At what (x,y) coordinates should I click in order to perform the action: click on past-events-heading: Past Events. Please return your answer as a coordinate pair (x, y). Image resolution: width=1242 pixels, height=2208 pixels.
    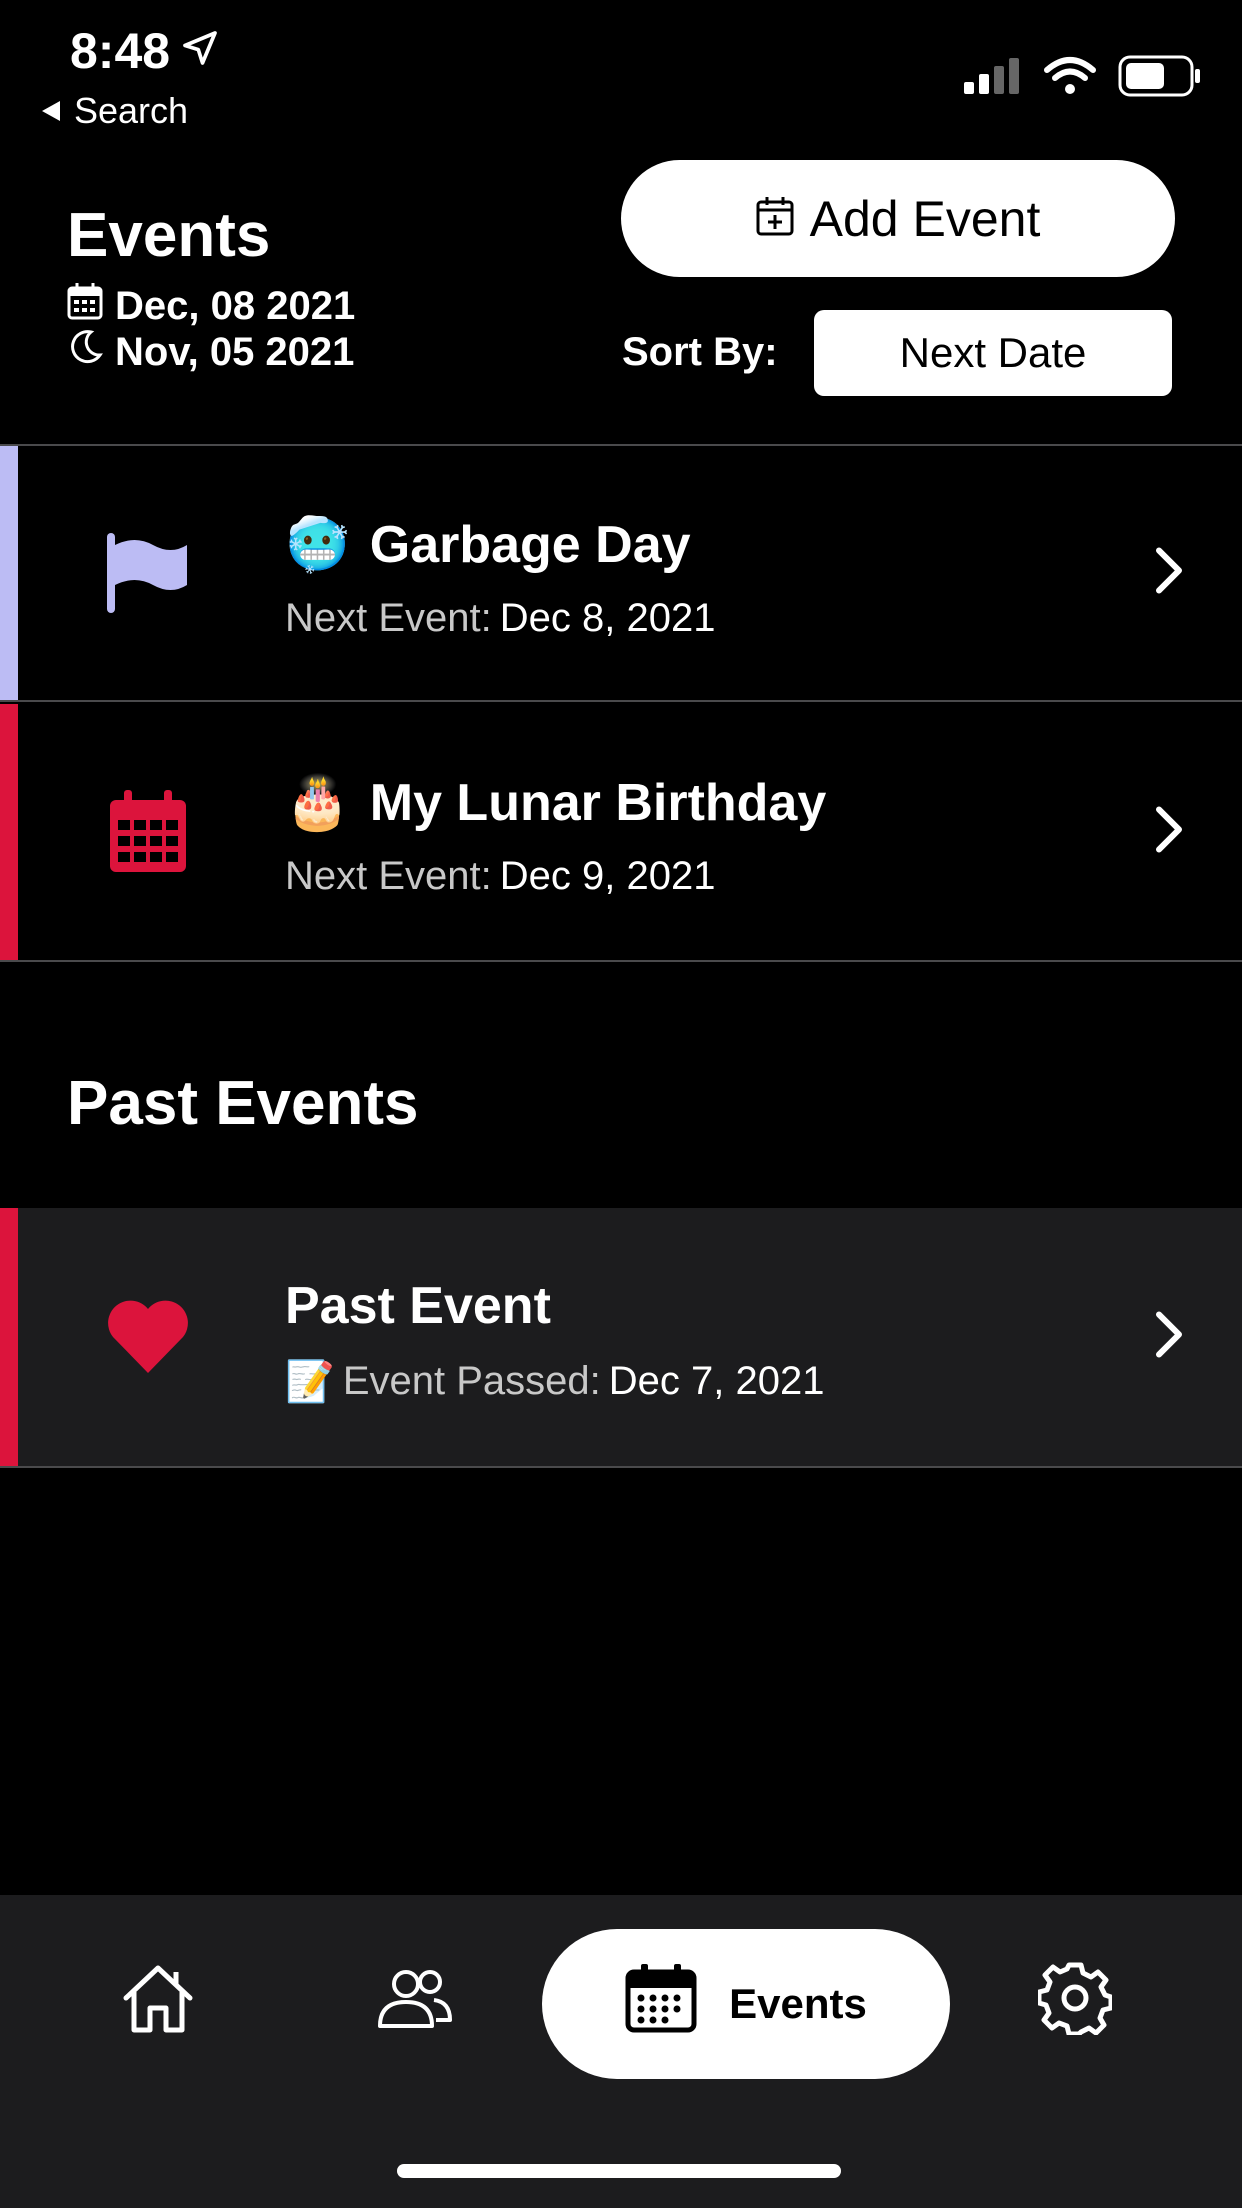
    Looking at the image, I should click on (243, 1103).